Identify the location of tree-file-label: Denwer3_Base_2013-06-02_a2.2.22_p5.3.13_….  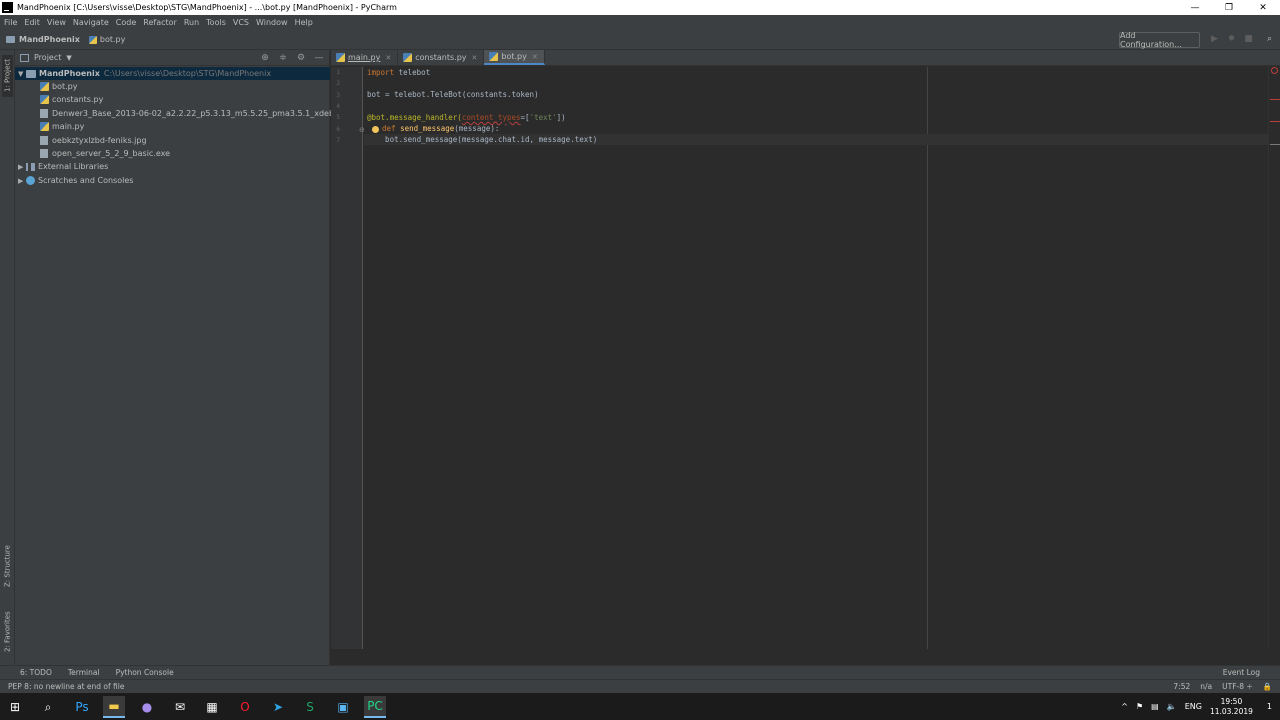
(206, 113).